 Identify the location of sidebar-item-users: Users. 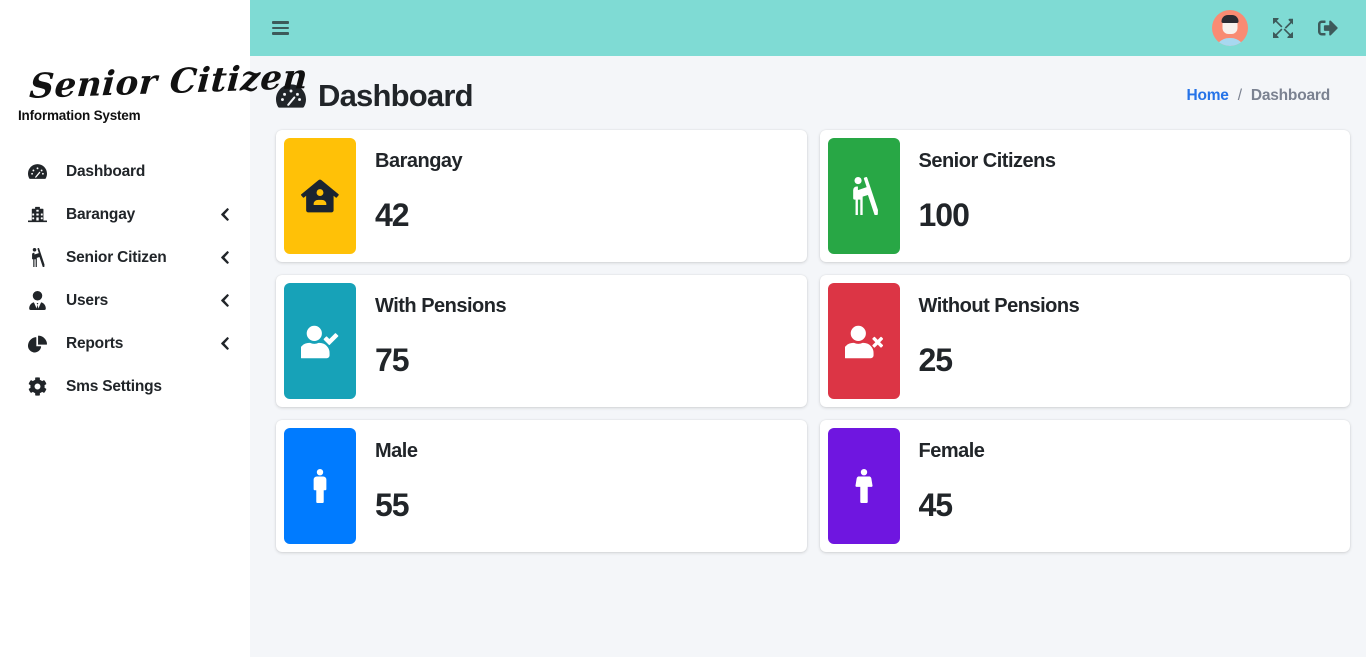
(125, 300).